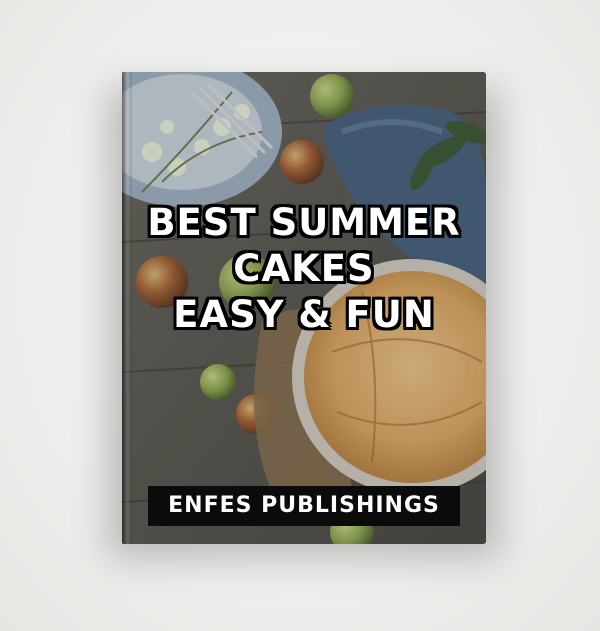 This screenshot has height=631, width=600. What do you see at coordinates (304, 506) in the screenshot?
I see `publisher-label: ENFES PUBLISHINGS` at bounding box center [304, 506].